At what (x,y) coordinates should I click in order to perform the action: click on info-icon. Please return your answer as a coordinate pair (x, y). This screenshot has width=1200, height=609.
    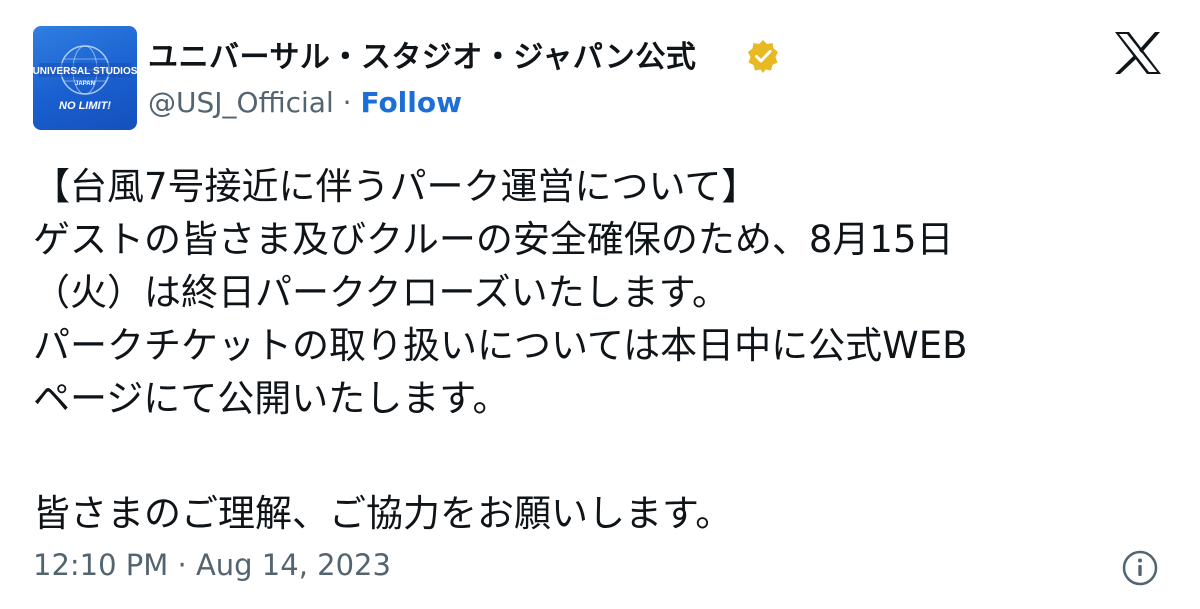
    Looking at the image, I should click on (1140, 568).